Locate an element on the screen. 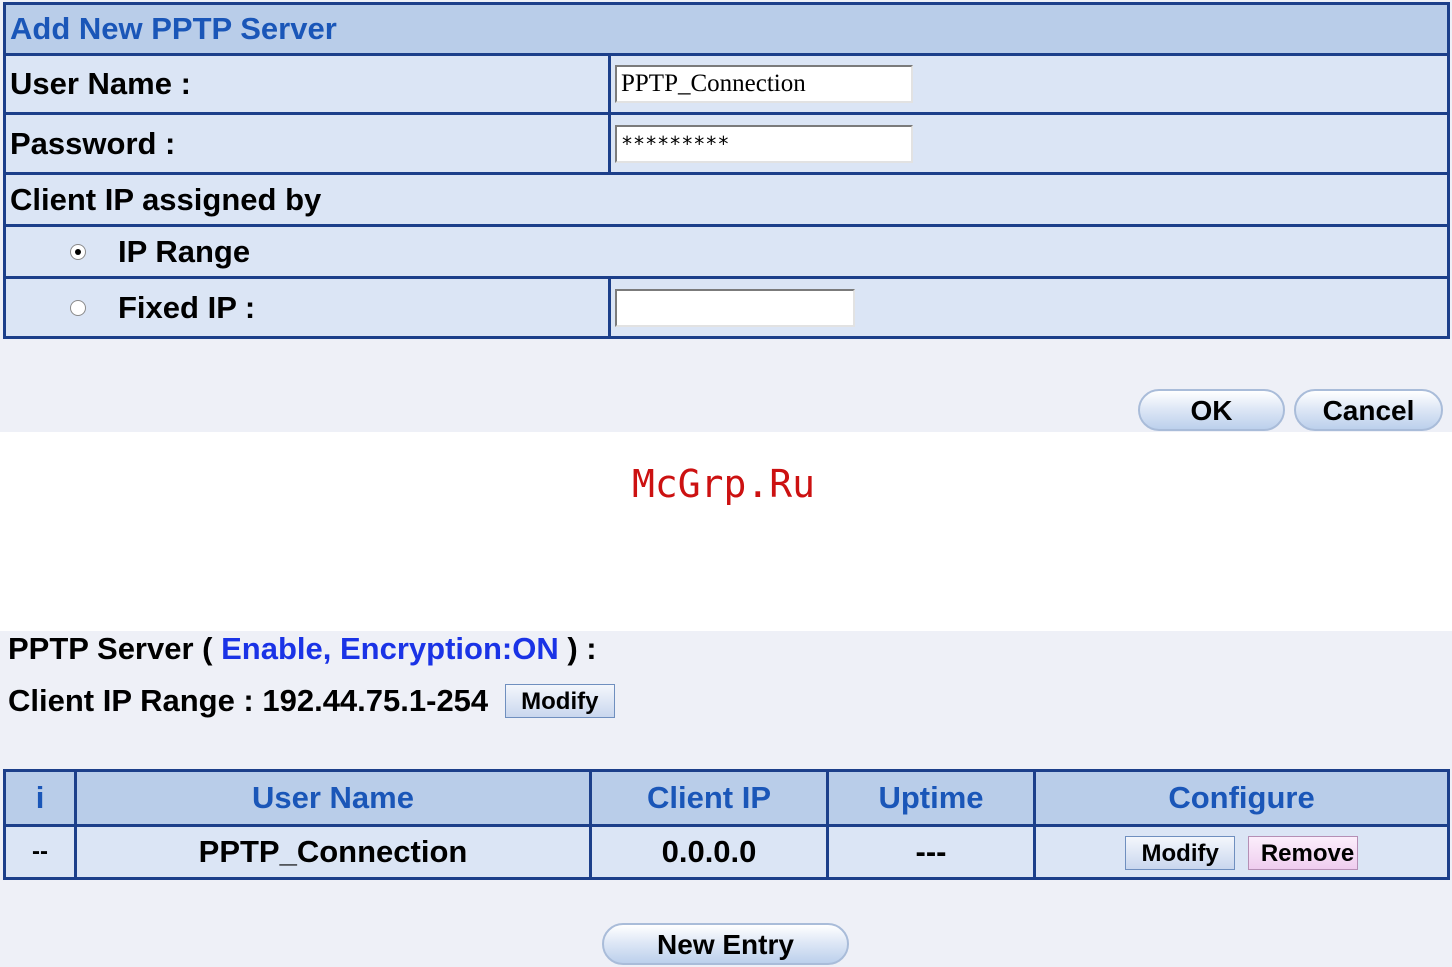 This screenshot has height=967, width=1452. ip-range-label: IP Range is located at coordinates (184, 251).